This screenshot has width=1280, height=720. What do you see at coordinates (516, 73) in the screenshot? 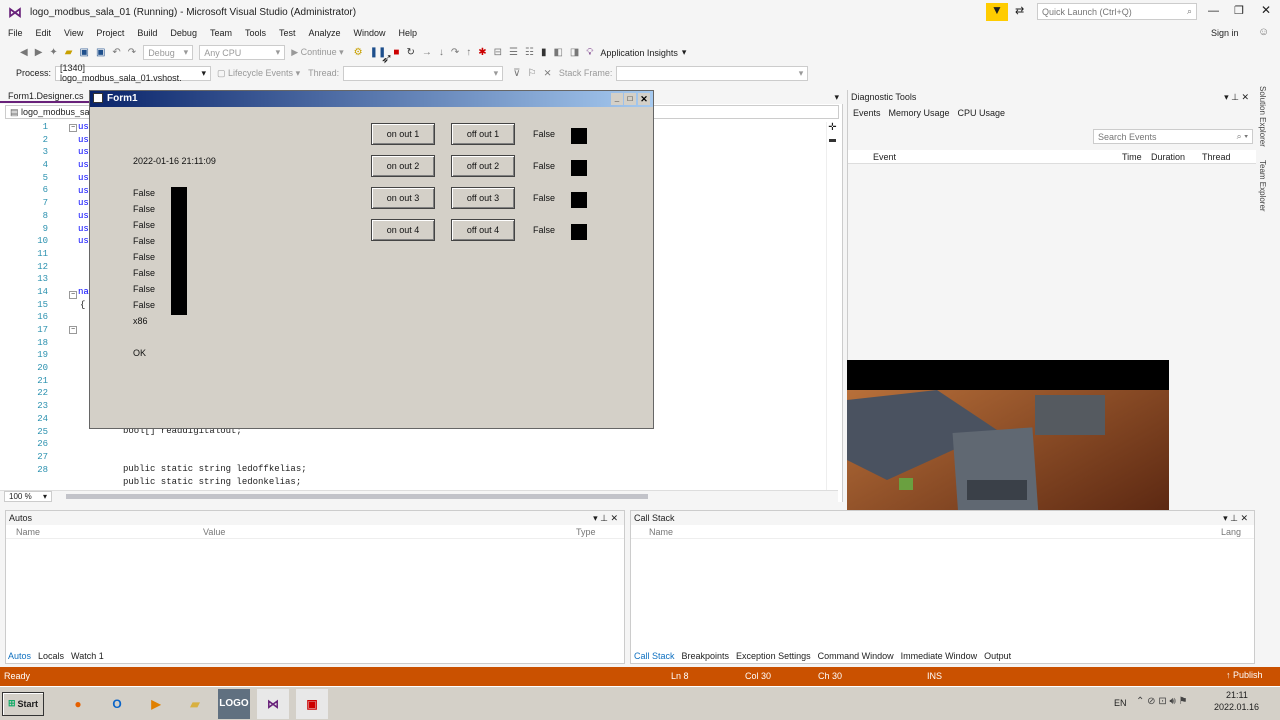
I see `filter-threads-icon: ⊽` at bounding box center [516, 73].